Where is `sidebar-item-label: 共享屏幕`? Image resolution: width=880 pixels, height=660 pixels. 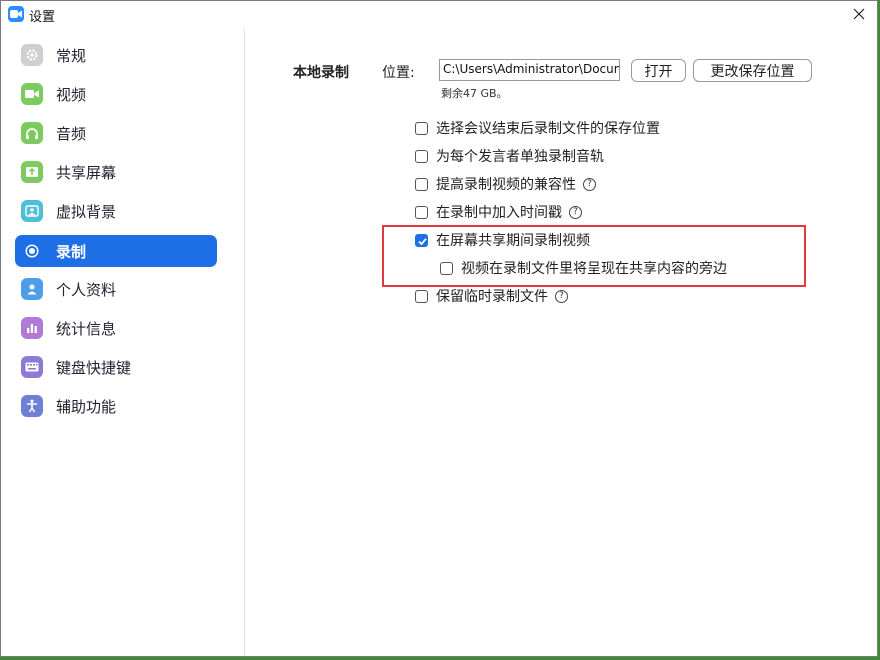 sidebar-item-label: 共享屏幕 is located at coordinates (86, 173).